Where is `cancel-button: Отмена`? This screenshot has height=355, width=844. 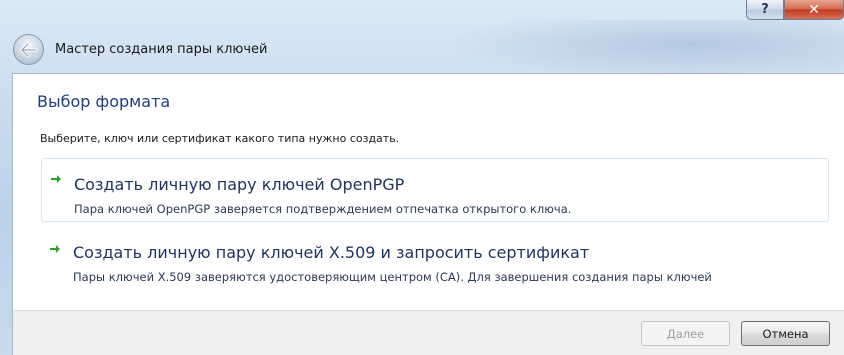 cancel-button: Отмена is located at coordinates (785, 333).